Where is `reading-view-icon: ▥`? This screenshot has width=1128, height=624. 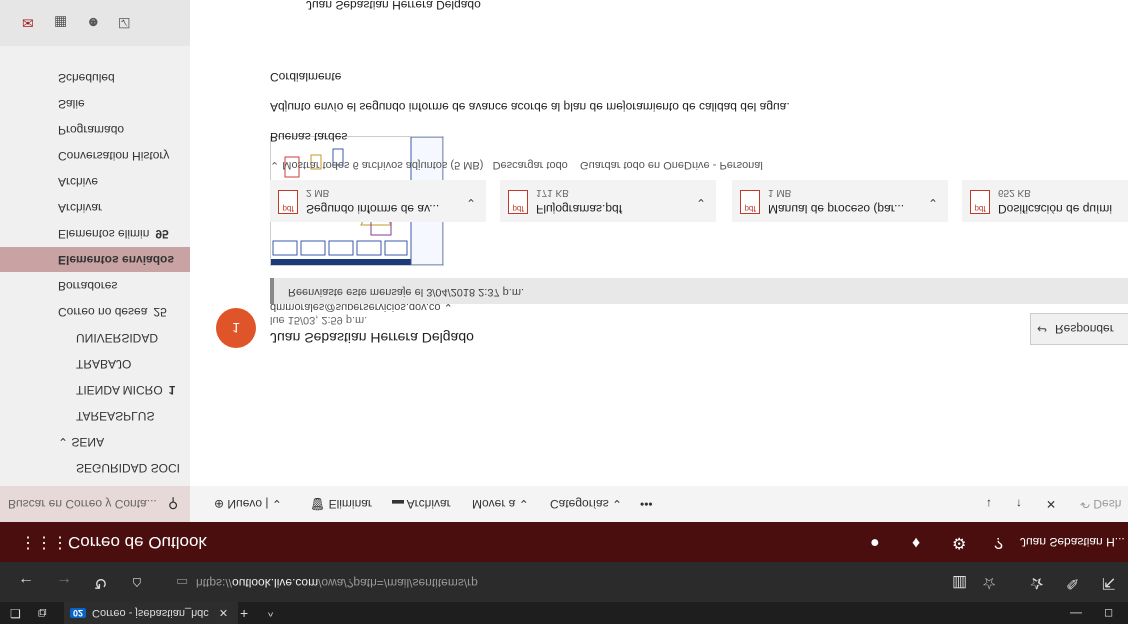
reading-view-icon: ▥ is located at coordinates (959, 582).